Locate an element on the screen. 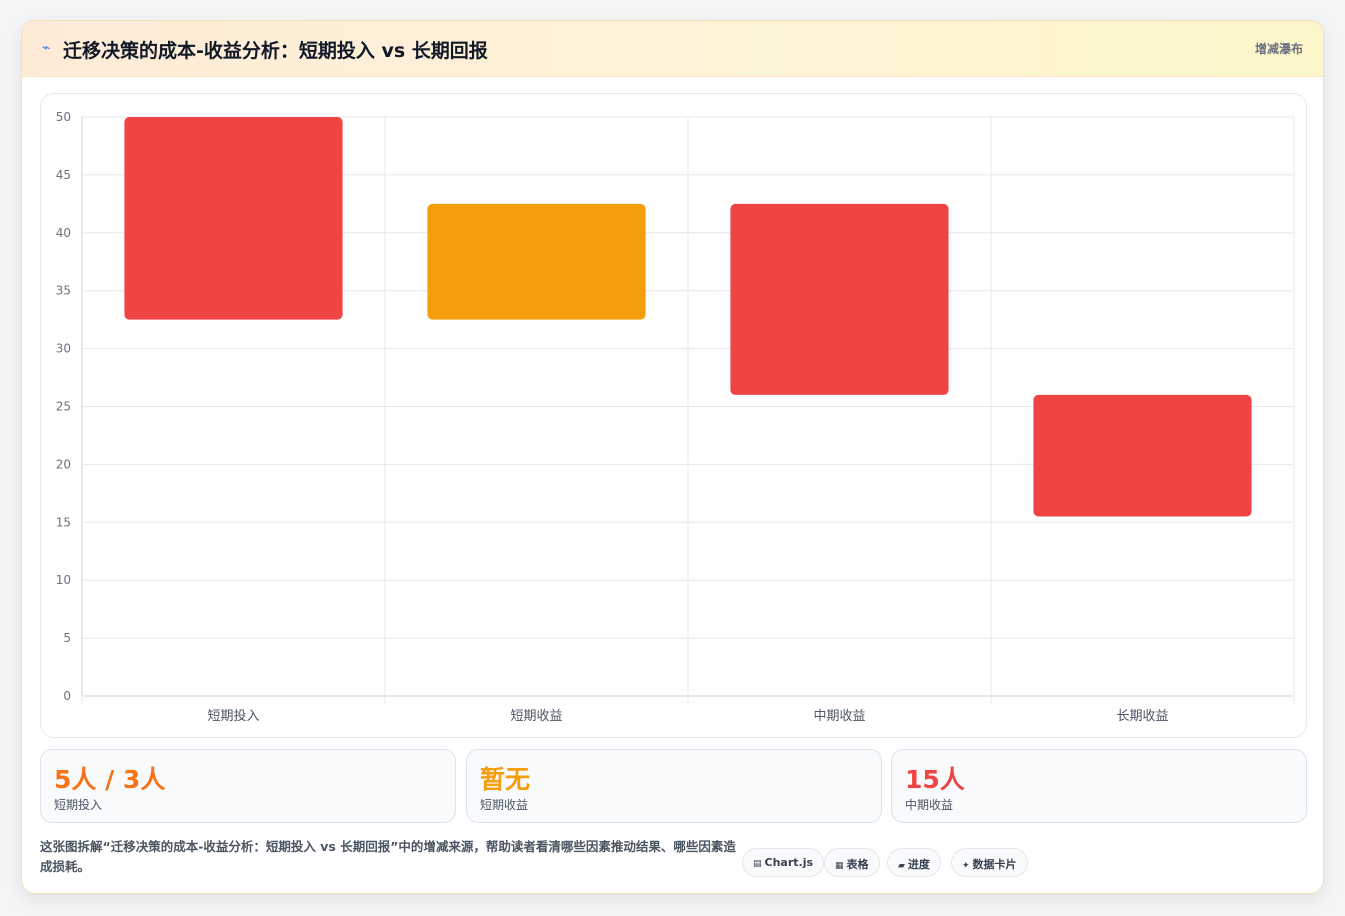 Image resolution: width=1345 pixels, height=916 pixels. chip-table: ▦ 表格 is located at coordinates (852, 862).